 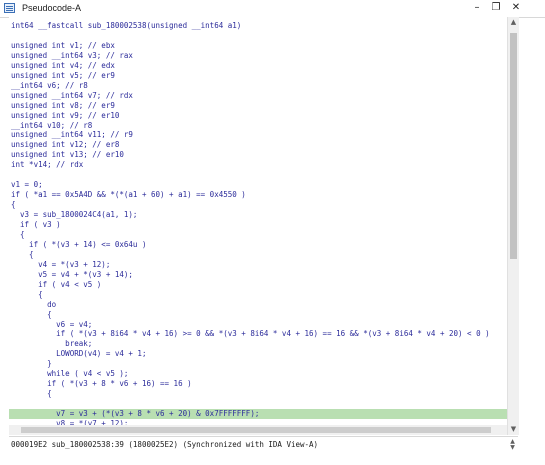 What do you see at coordinates (51, 325) in the screenshot?
I see `code-line: v6 = v4;` at bounding box center [51, 325].